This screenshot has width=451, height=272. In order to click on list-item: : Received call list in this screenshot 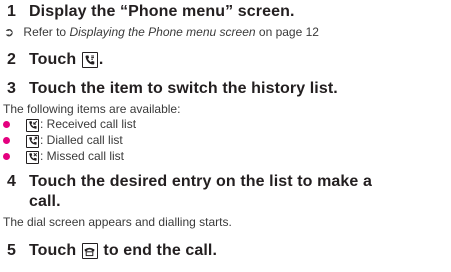, I will do `click(80, 124)`.